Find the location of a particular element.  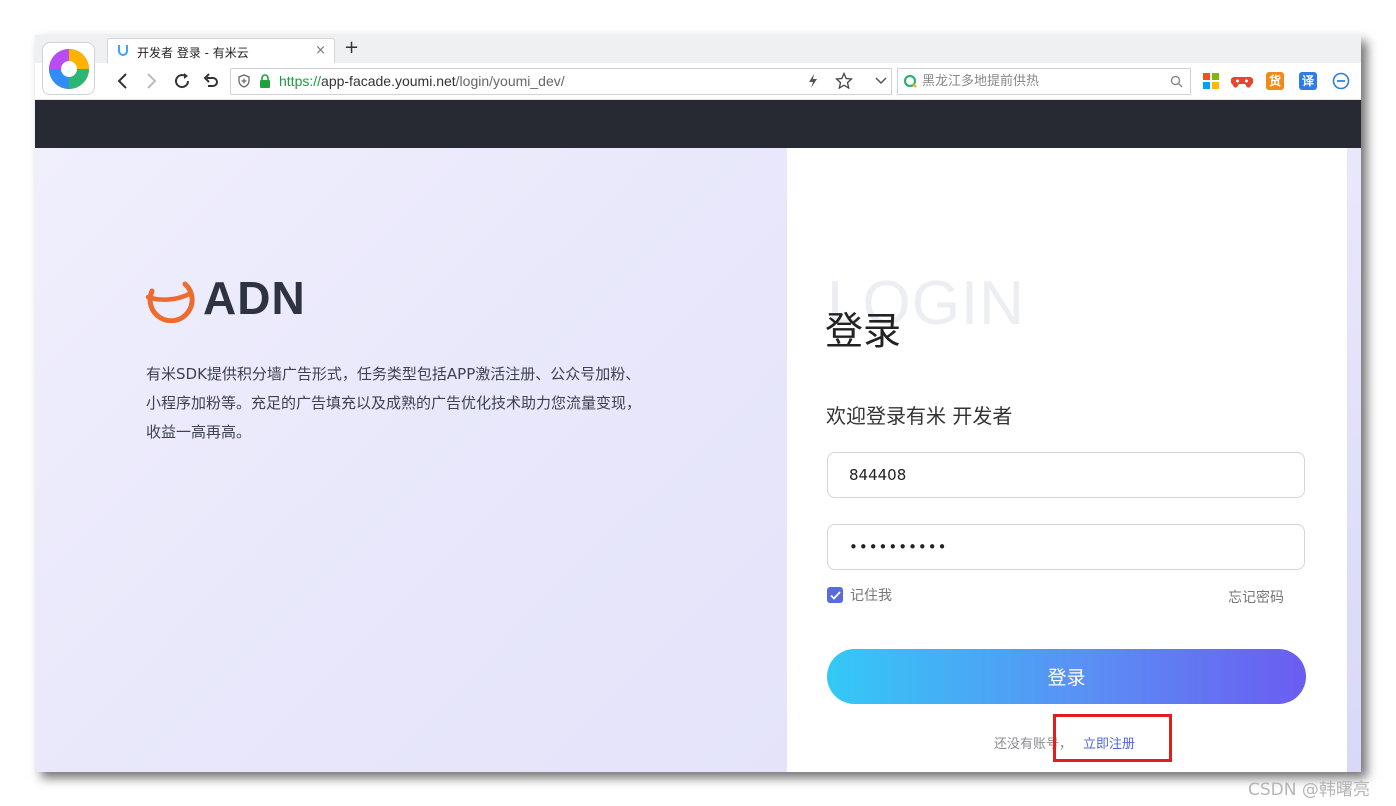

search-icon is located at coordinates (1176, 81).